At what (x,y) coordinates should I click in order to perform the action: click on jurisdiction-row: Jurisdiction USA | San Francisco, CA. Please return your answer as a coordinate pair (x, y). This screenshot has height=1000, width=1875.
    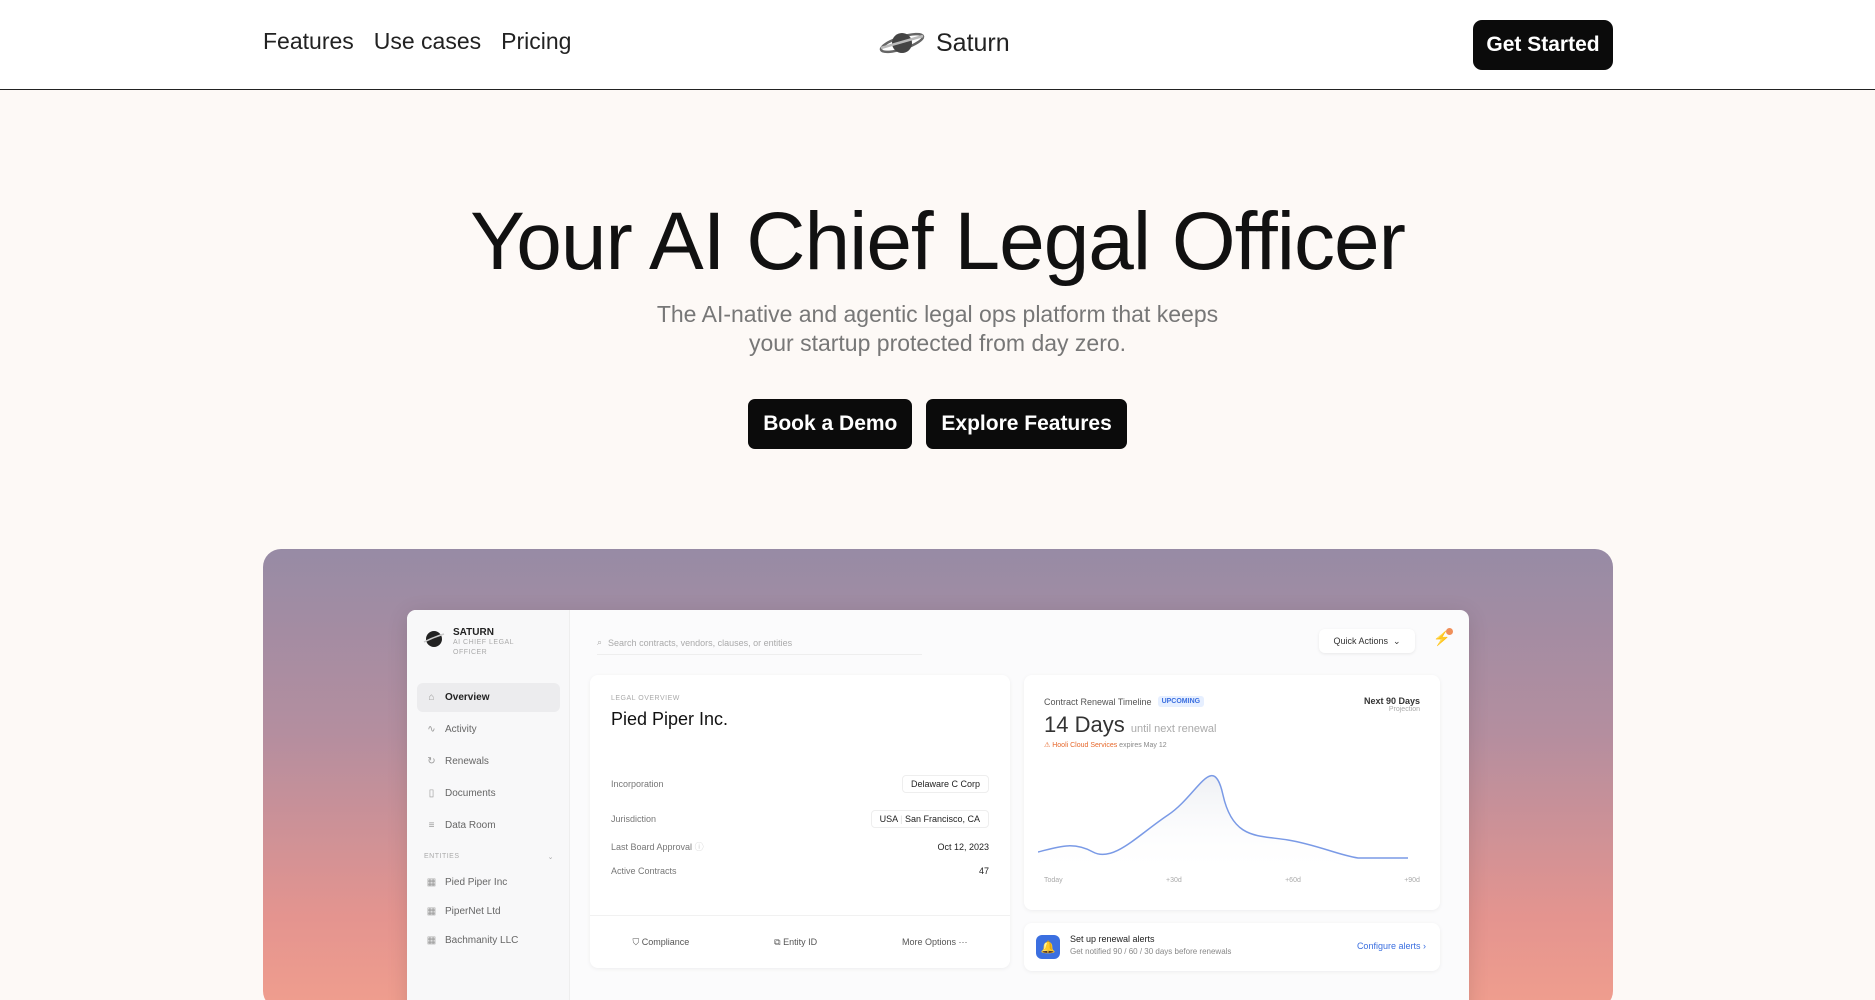
    Looking at the image, I should click on (800, 819).